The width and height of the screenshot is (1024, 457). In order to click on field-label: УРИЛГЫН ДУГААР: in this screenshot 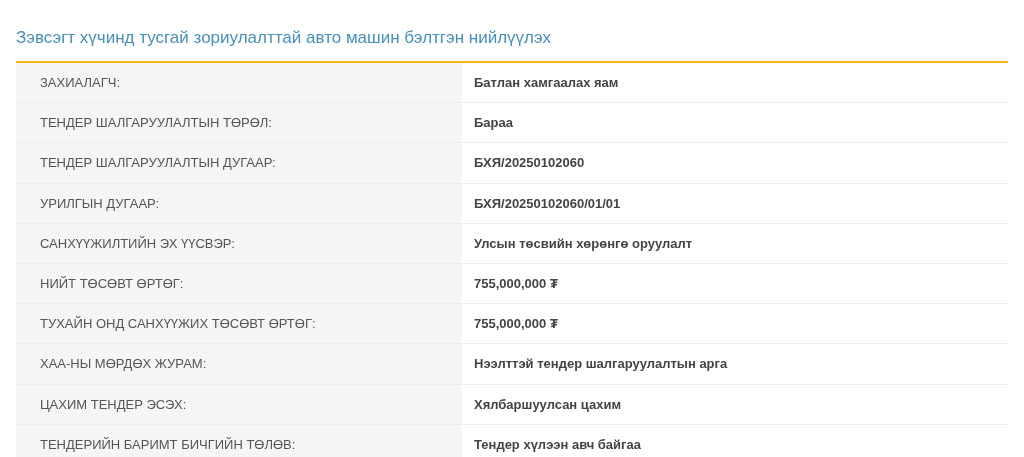, I will do `click(239, 203)`.